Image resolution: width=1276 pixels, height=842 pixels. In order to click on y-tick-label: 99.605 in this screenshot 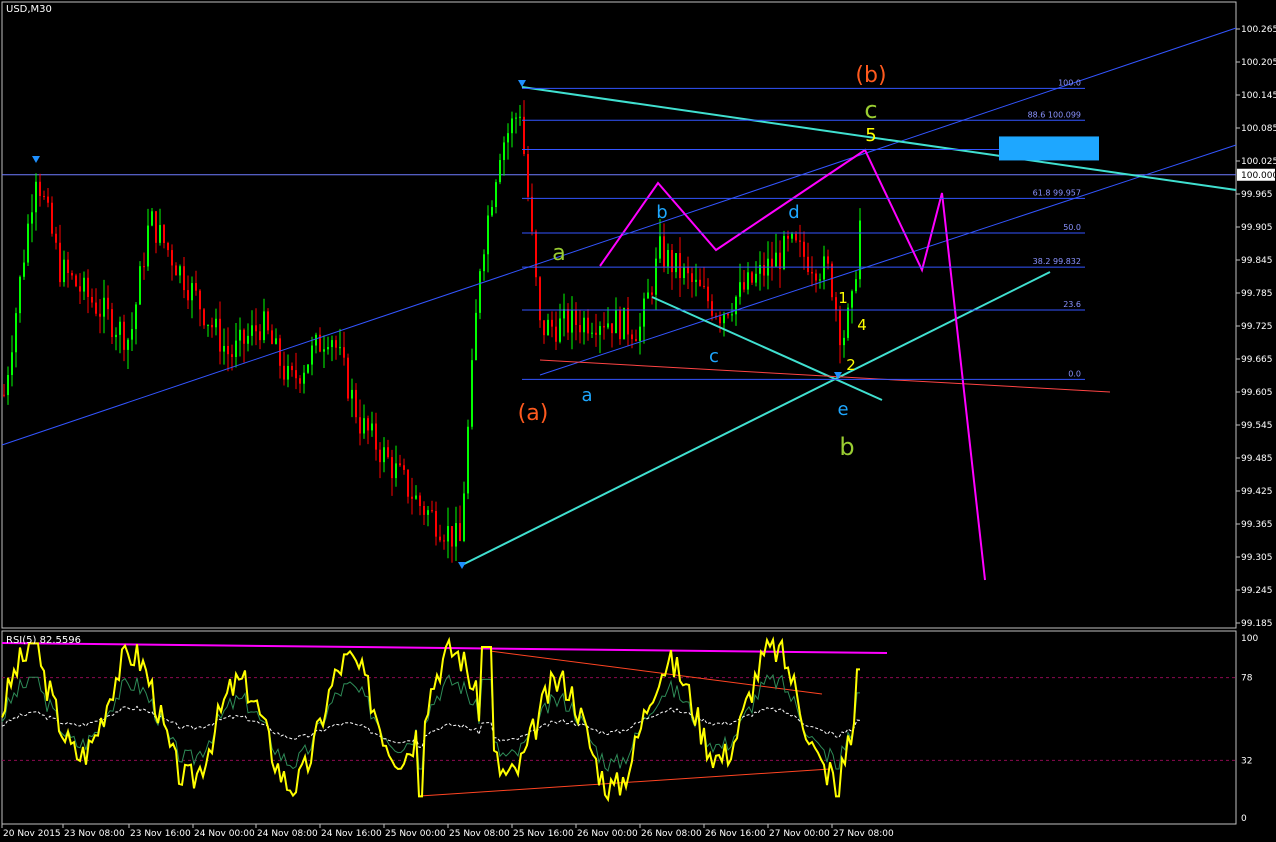, I will do `click(1257, 393)`.